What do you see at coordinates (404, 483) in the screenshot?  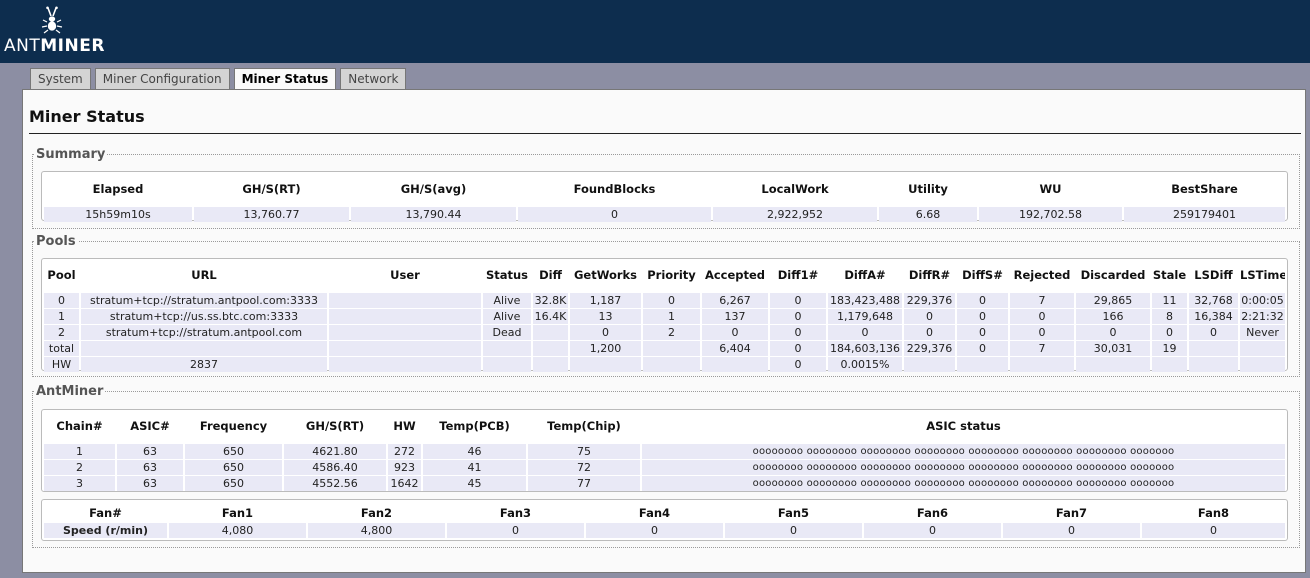 I see `chain-cell: 1642` at bounding box center [404, 483].